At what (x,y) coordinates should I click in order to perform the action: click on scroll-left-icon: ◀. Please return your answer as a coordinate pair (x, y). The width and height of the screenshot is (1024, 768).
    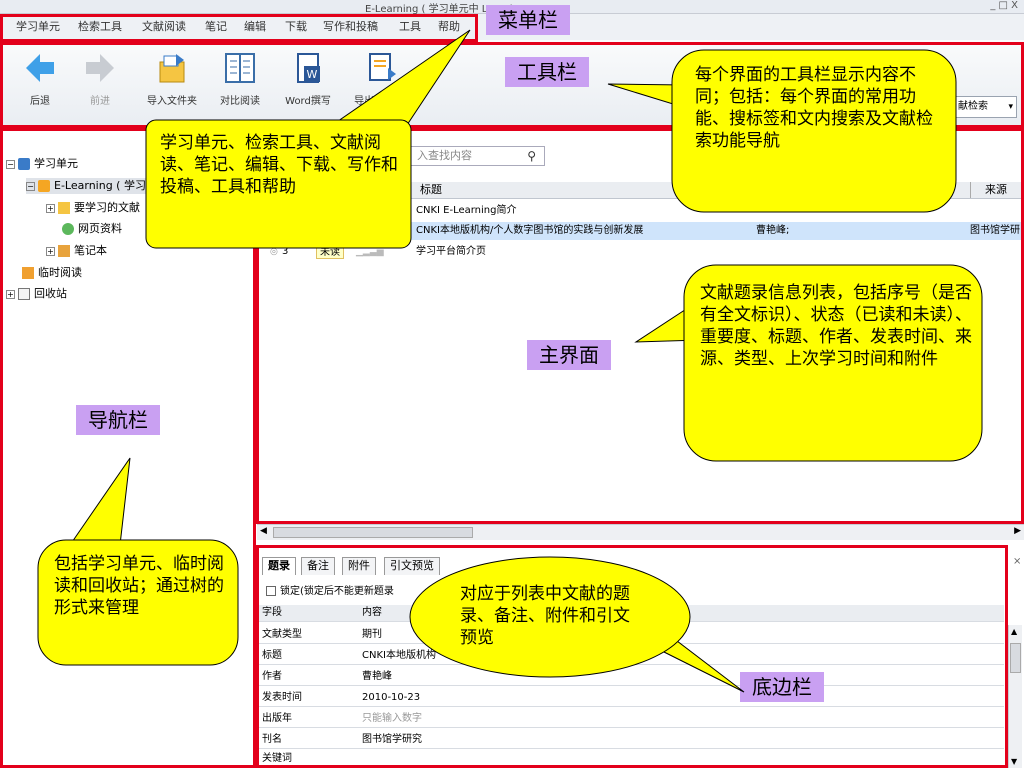
    Looking at the image, I should click on (263, 531).